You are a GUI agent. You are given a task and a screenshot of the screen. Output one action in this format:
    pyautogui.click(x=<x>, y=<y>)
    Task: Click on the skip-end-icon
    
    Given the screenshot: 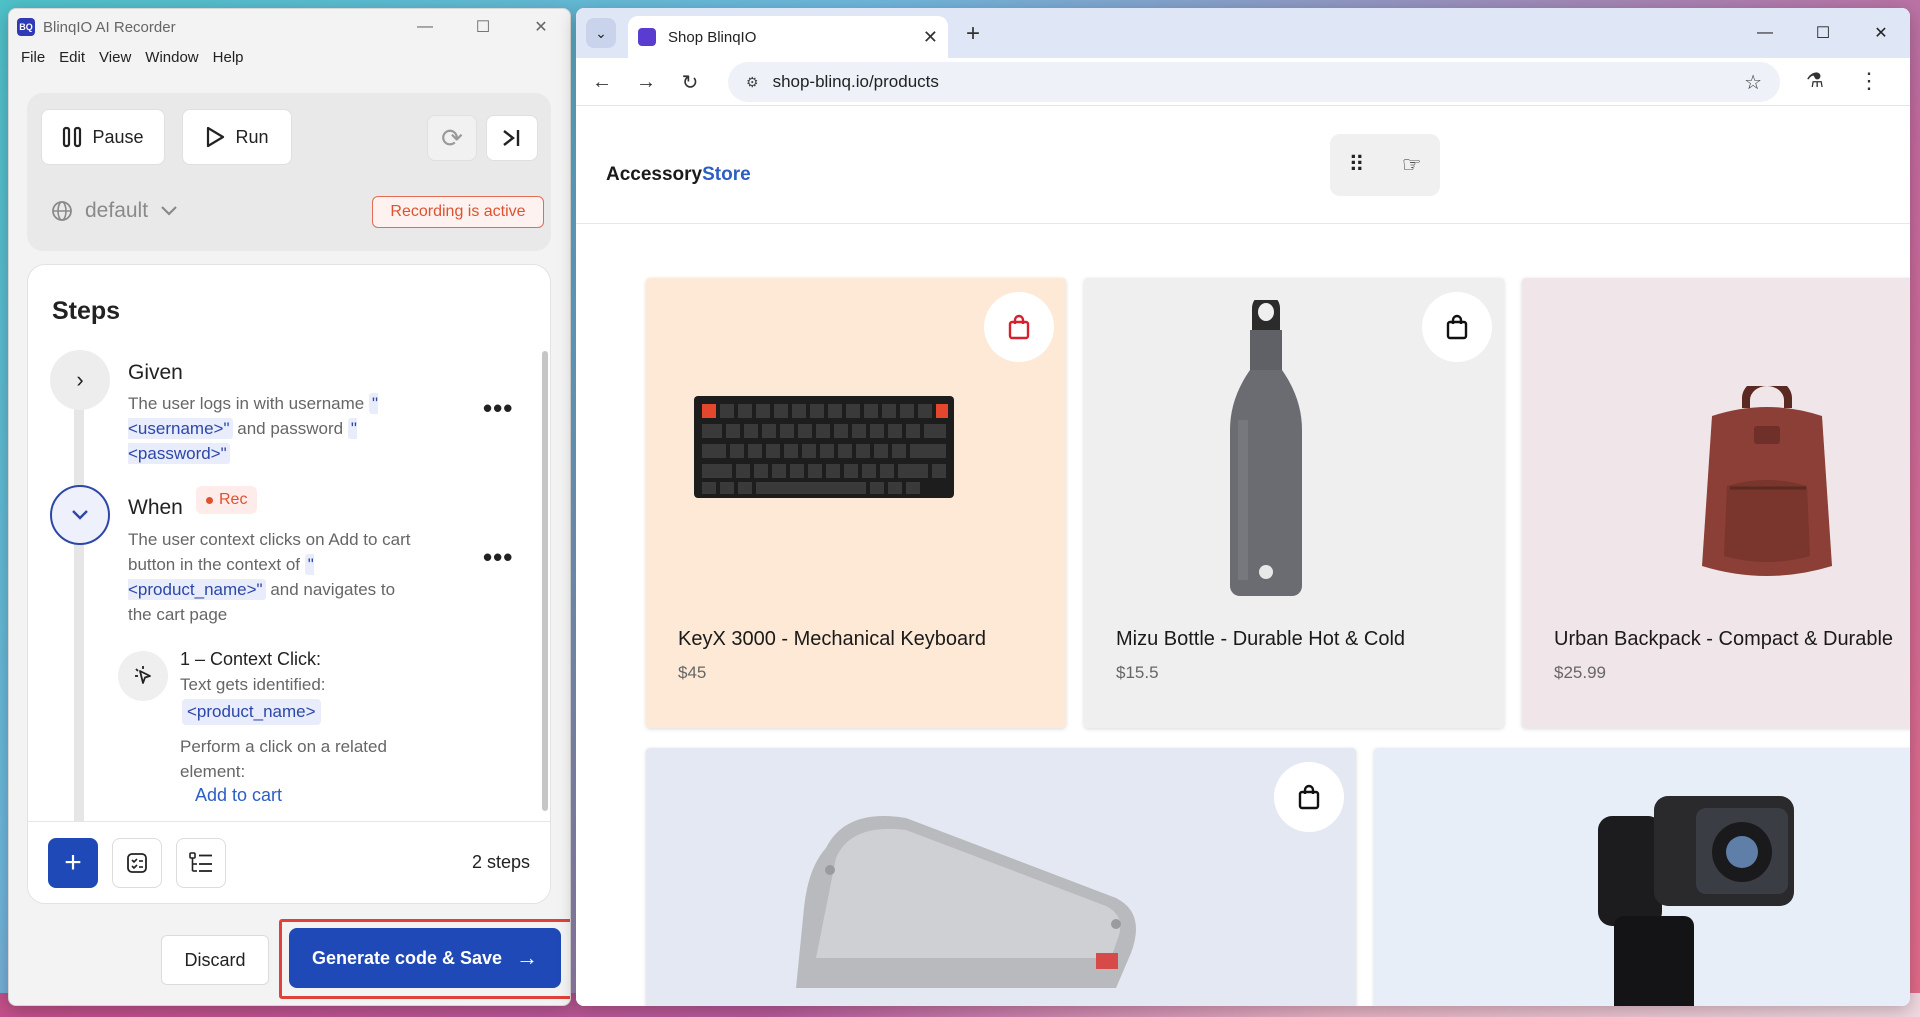 What is the action you would take?
    pyautogui.click(x=511, y=138)
    